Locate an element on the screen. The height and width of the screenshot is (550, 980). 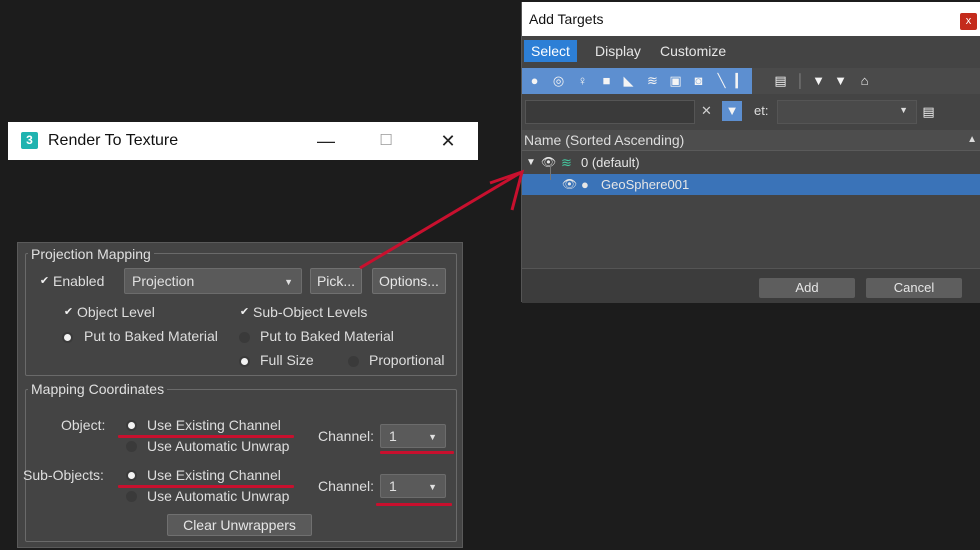
annotation-arrow-line is located at coordinates (440, 220).